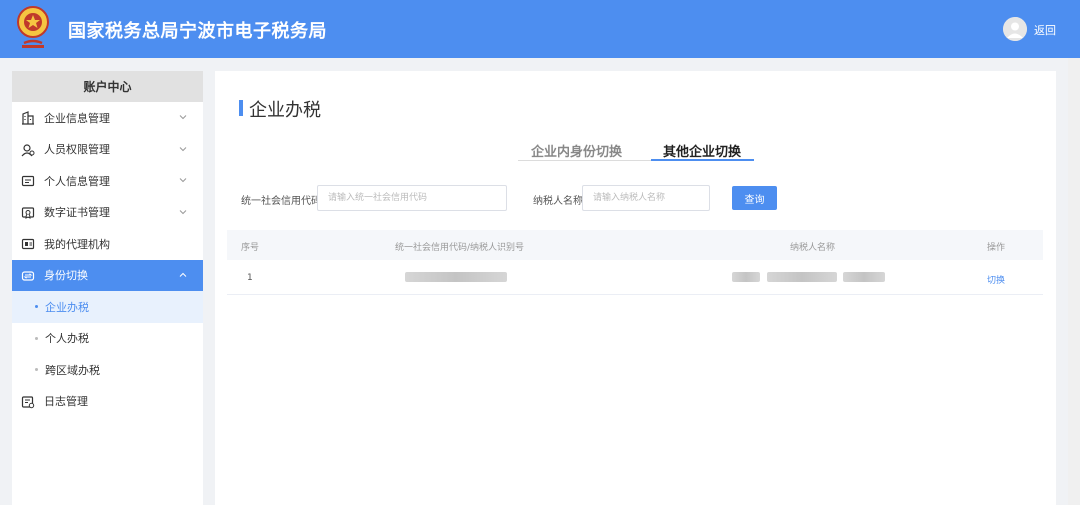 The image size is (1080, 505). Describe the element at coordinates (28, 275) in the screenshot. I see `switch-icon` at that location.